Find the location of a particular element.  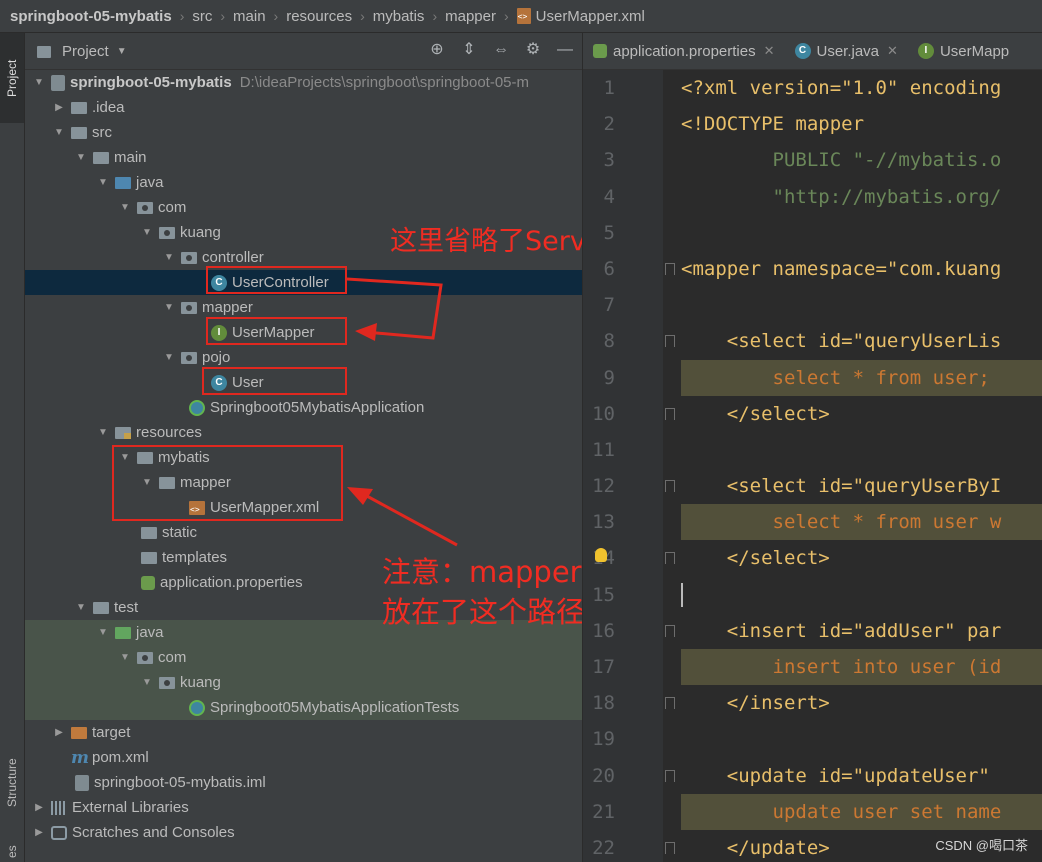

breadcrumb-item-src: src is located at coordinates (202, 16).